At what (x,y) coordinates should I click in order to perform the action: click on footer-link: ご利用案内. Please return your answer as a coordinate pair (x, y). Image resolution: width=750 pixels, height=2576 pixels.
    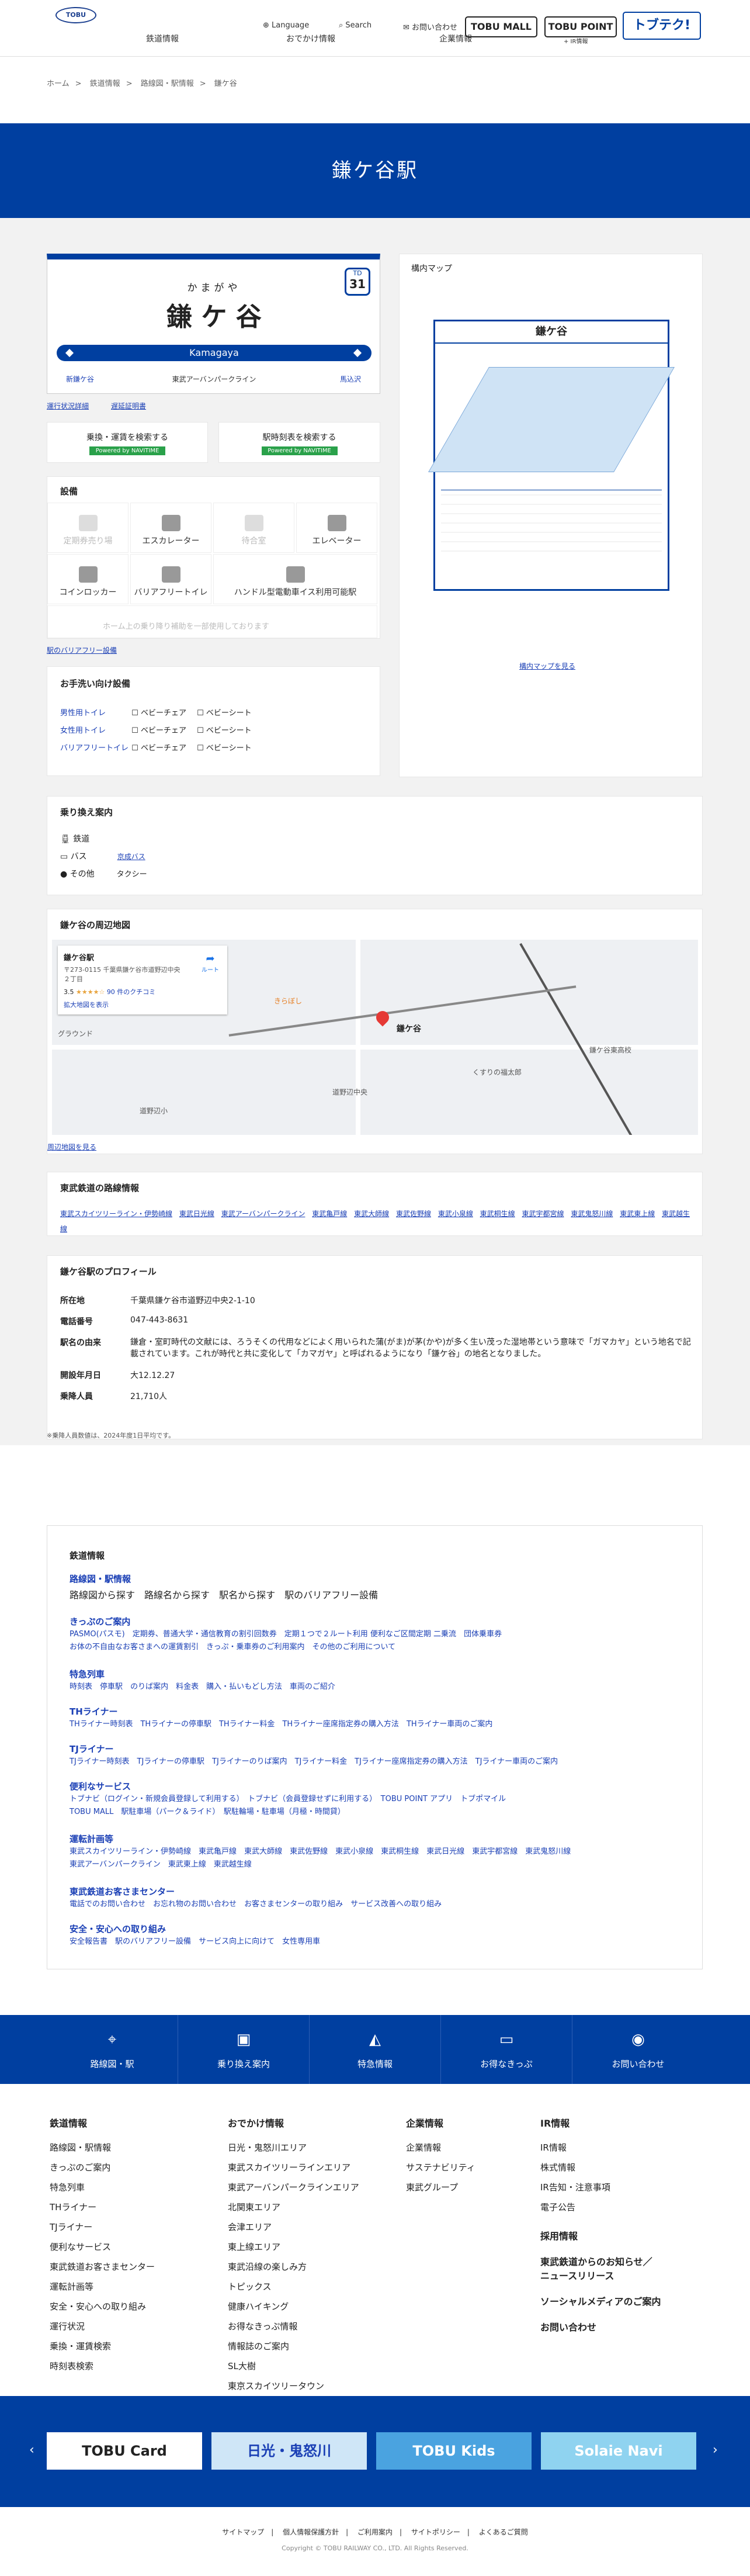
    Looking at the image, I should click on (375, 2532).